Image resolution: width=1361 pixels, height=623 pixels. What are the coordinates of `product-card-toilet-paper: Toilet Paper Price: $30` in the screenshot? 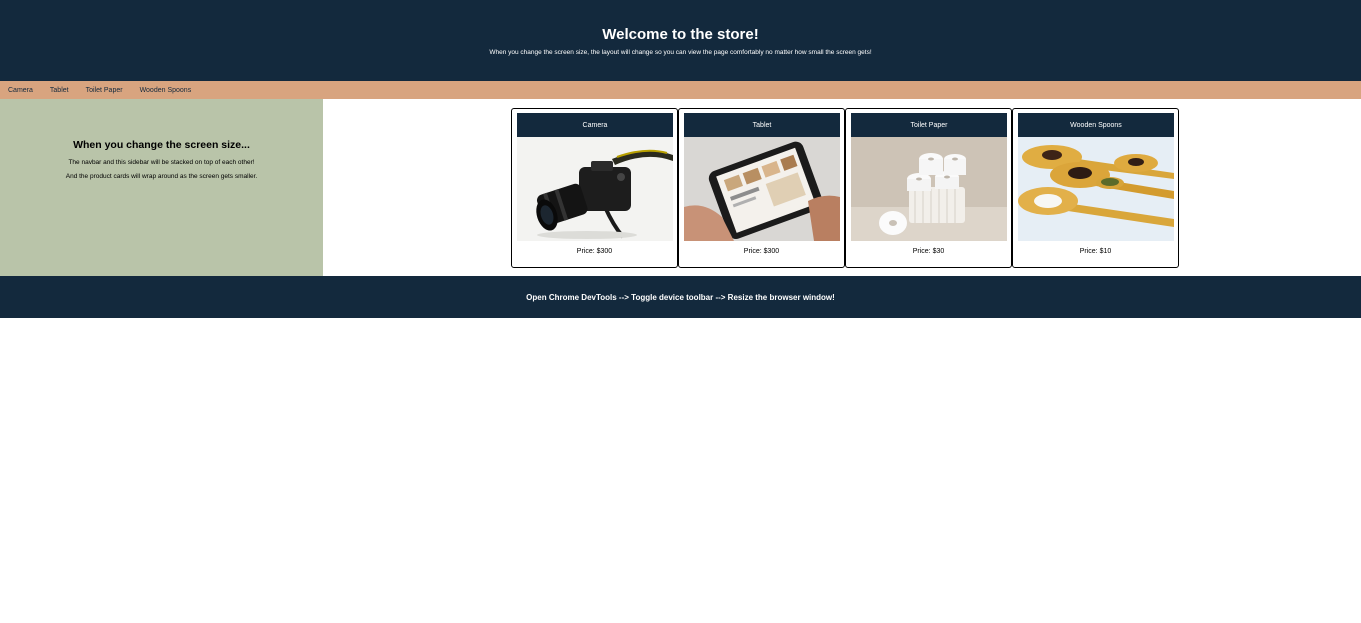 It's located at (928, 188).